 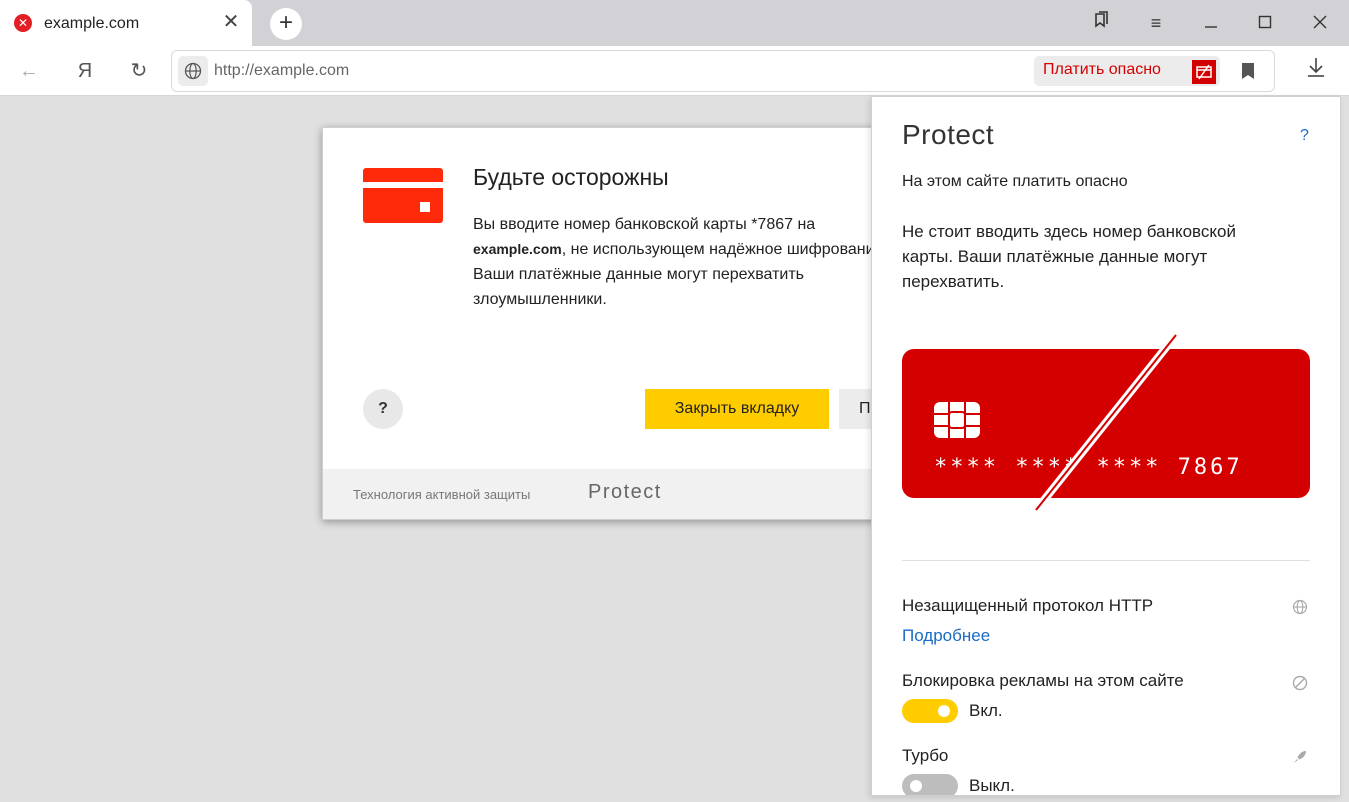 What do you see at coordinates (721, 249) in the screenshot?
I see `dialog-line-rest: , не использующем надёжное шифрование.` at bounding box center [721, 249].